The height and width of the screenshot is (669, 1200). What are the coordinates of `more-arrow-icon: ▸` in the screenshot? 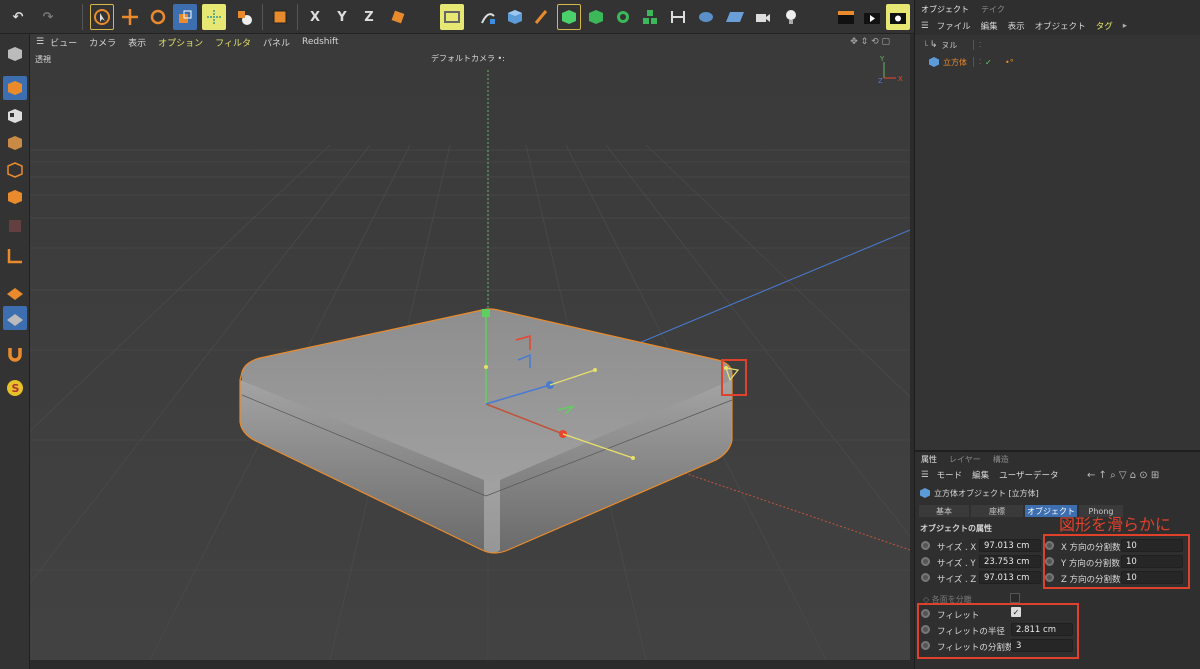 It's located at (1125, 26).